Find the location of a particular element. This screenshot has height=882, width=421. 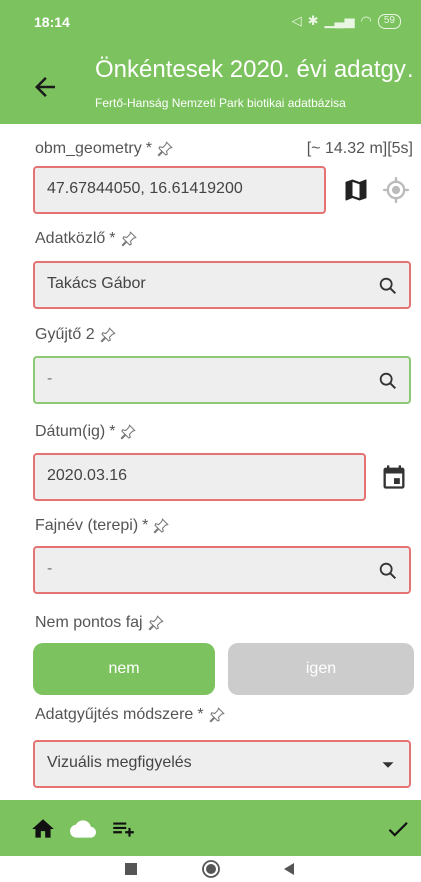

species-label: Fajnév (terepi) * is located at coordinates (102, 526).